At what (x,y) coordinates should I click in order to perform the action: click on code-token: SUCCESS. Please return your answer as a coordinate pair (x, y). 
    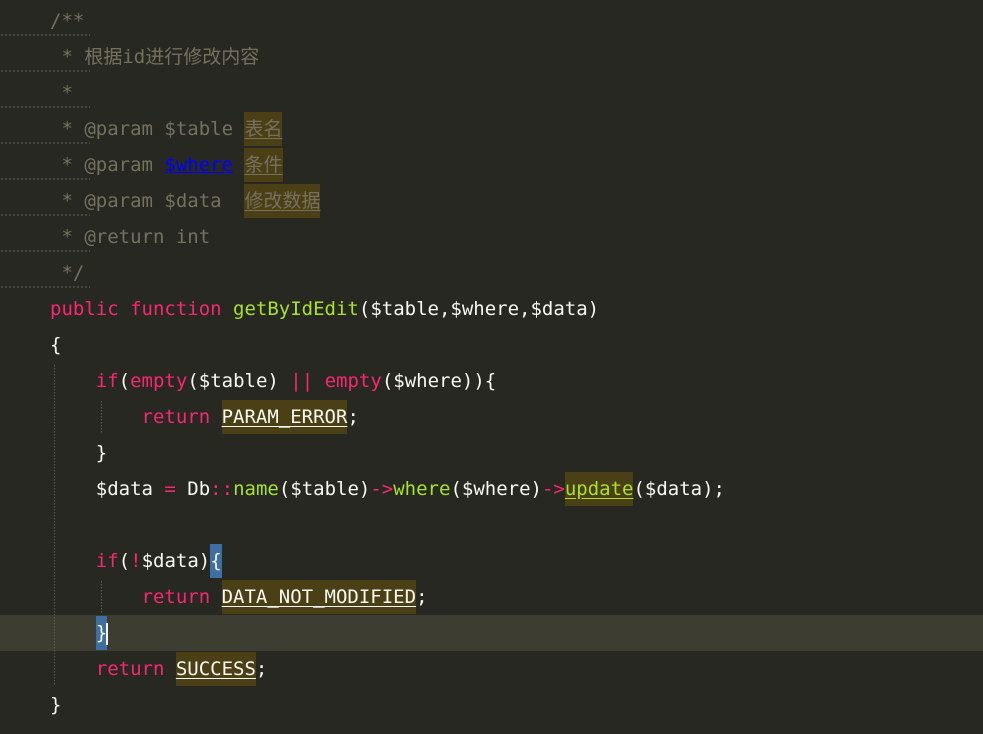
    Looking at the image, I should click on (215, 669).